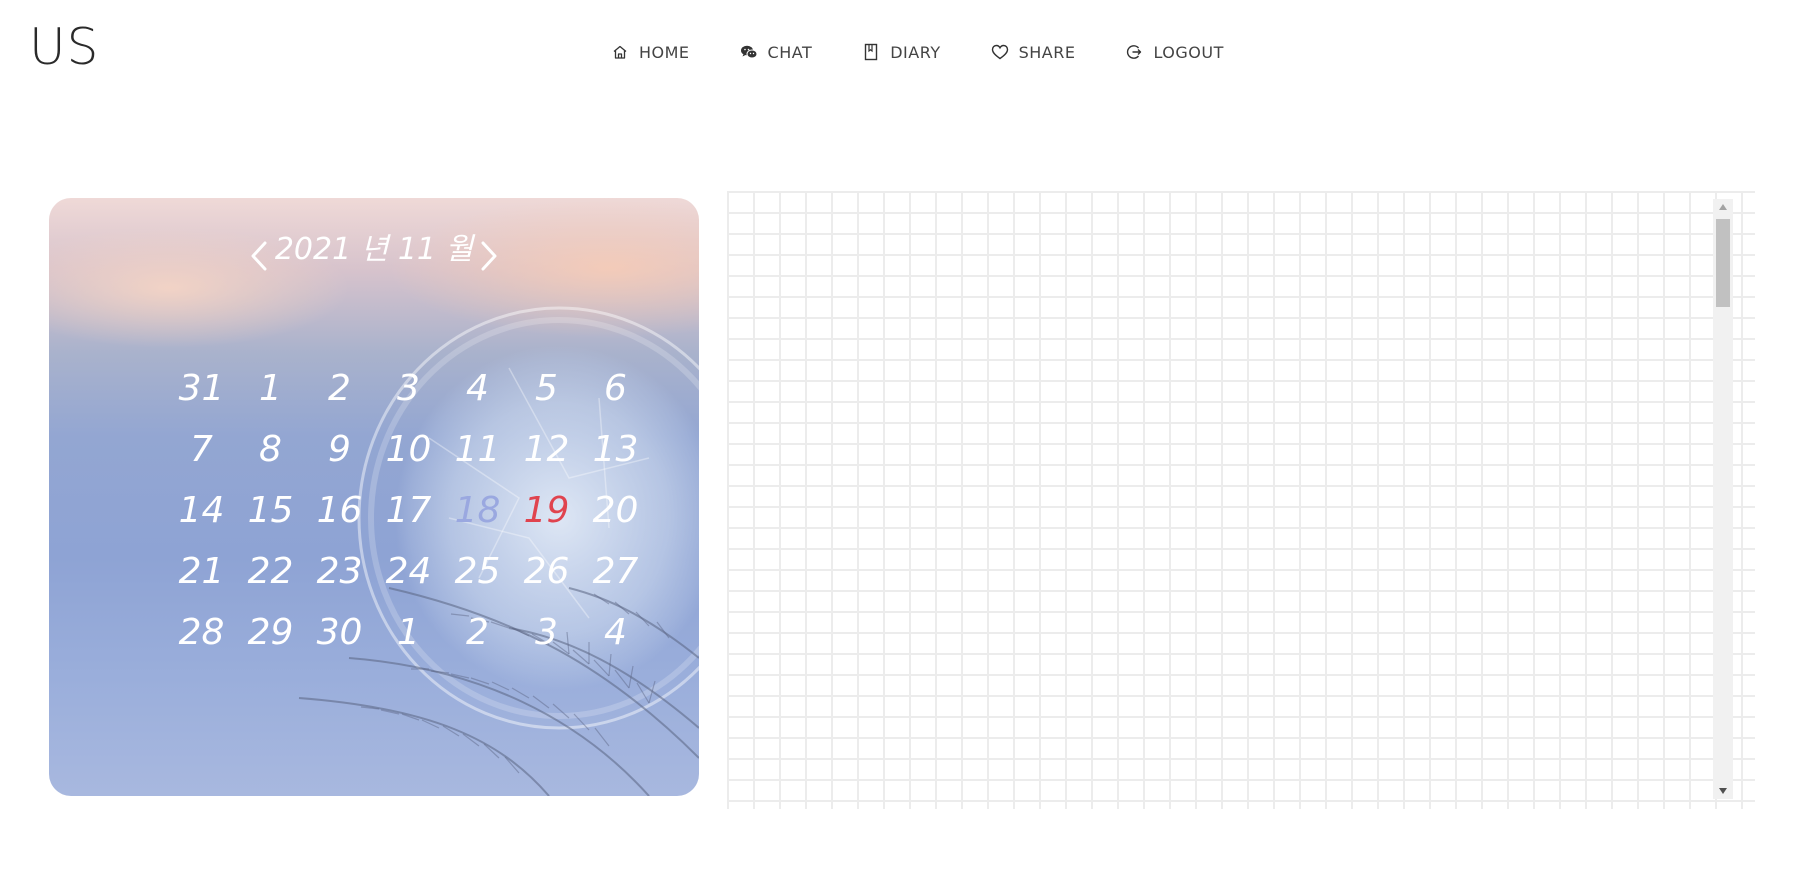 The image size is (1809, 880). Describe the element at coordinates (339, 510) in the screenshot. I see `calendar-day: 16` at that location.